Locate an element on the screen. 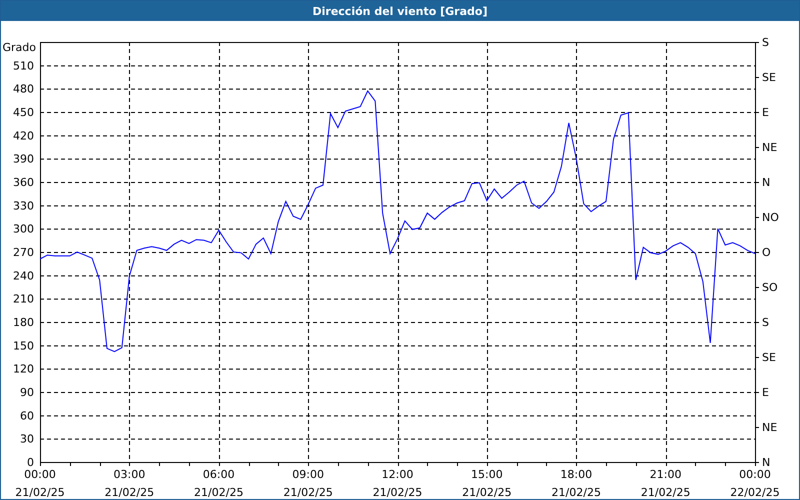 This screenshot has width=800, height=500. axis-label: 21:00 21/02/25 is located at coordinates (665, 483).